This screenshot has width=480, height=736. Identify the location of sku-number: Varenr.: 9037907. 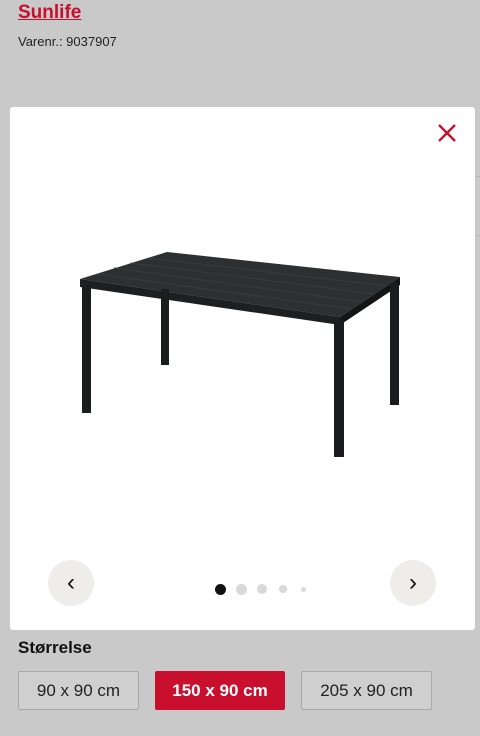
(67, 41).